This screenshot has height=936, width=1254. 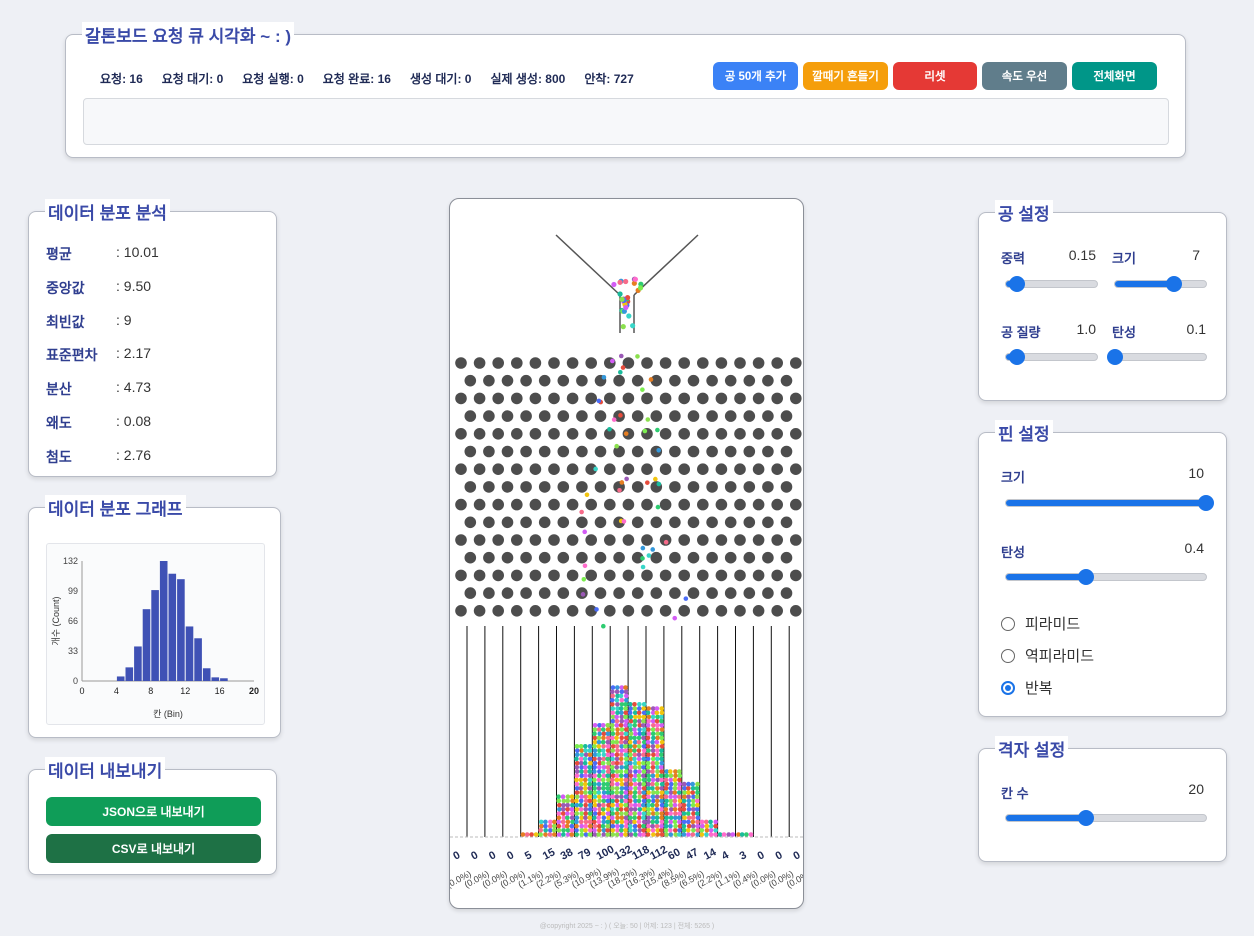 What do you see at coordinates (1051, 357) in the screenshot?
I see `ball-mass-slider` at bounding box center [1051, 357].